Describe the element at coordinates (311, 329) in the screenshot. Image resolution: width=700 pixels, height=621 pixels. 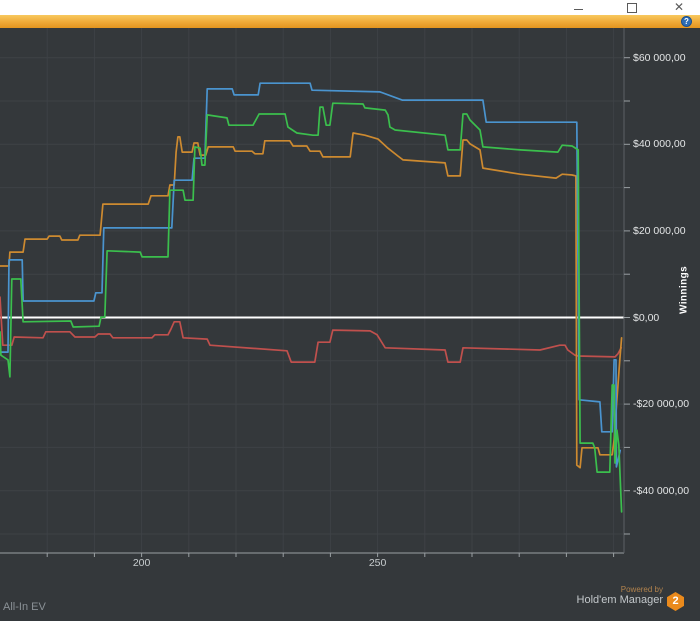
I see `series-red-line` at that location.